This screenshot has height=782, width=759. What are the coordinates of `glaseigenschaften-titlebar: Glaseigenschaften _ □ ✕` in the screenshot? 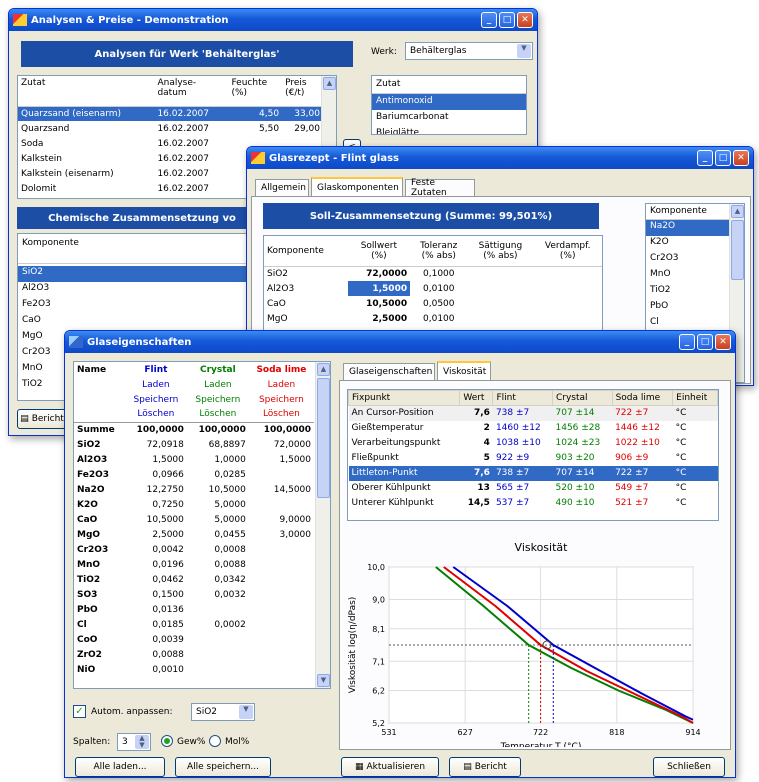 It's located at (400, 342).